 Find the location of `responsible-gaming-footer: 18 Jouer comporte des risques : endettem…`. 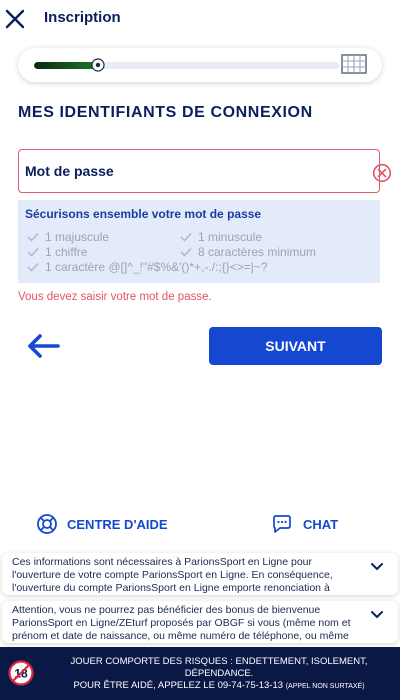

responsible-gaming-footer: 18 Jouer comporte des risques : endettem… is located at coordinates (200, 673).